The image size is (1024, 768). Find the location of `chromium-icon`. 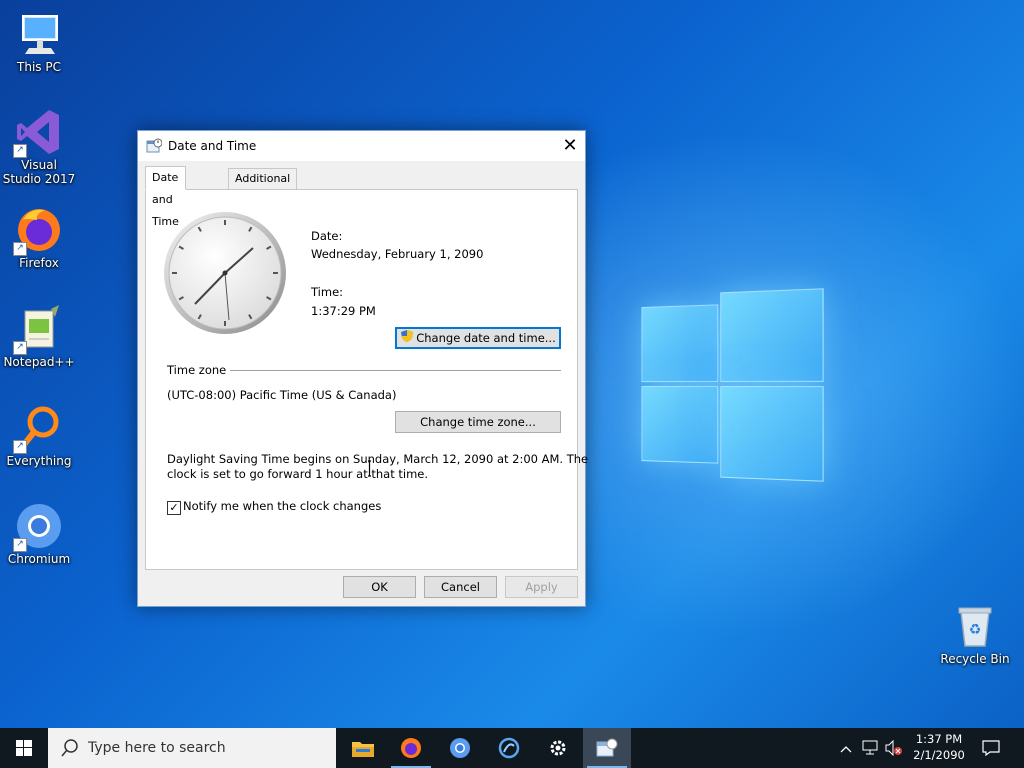

chromium-icon is located at coordinates (460, 749).